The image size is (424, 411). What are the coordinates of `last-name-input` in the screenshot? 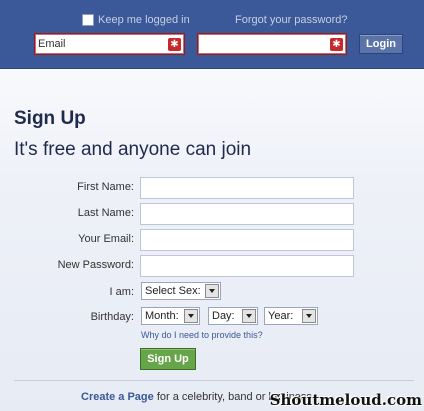 It's located at (247, 214).